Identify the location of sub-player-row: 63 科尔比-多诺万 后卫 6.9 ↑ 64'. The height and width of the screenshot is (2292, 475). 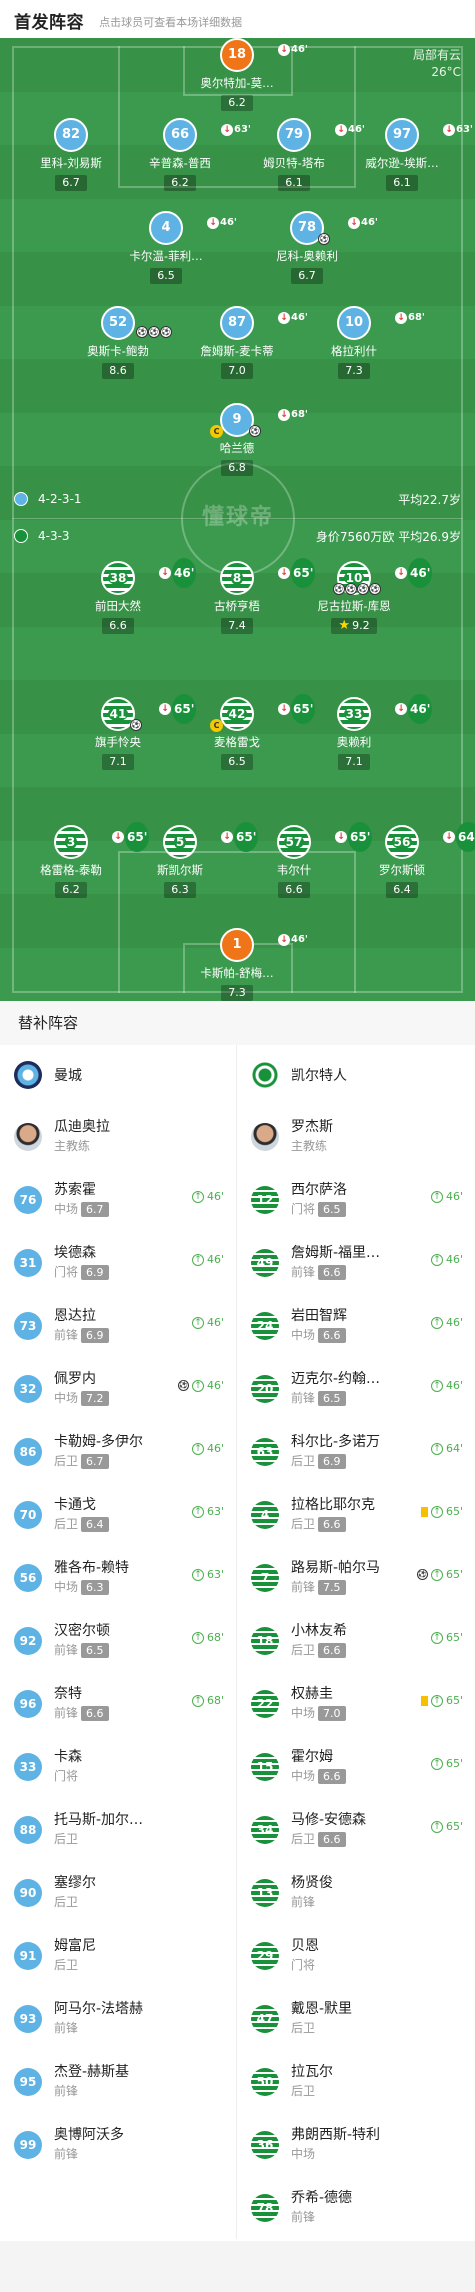
(356, 1451).